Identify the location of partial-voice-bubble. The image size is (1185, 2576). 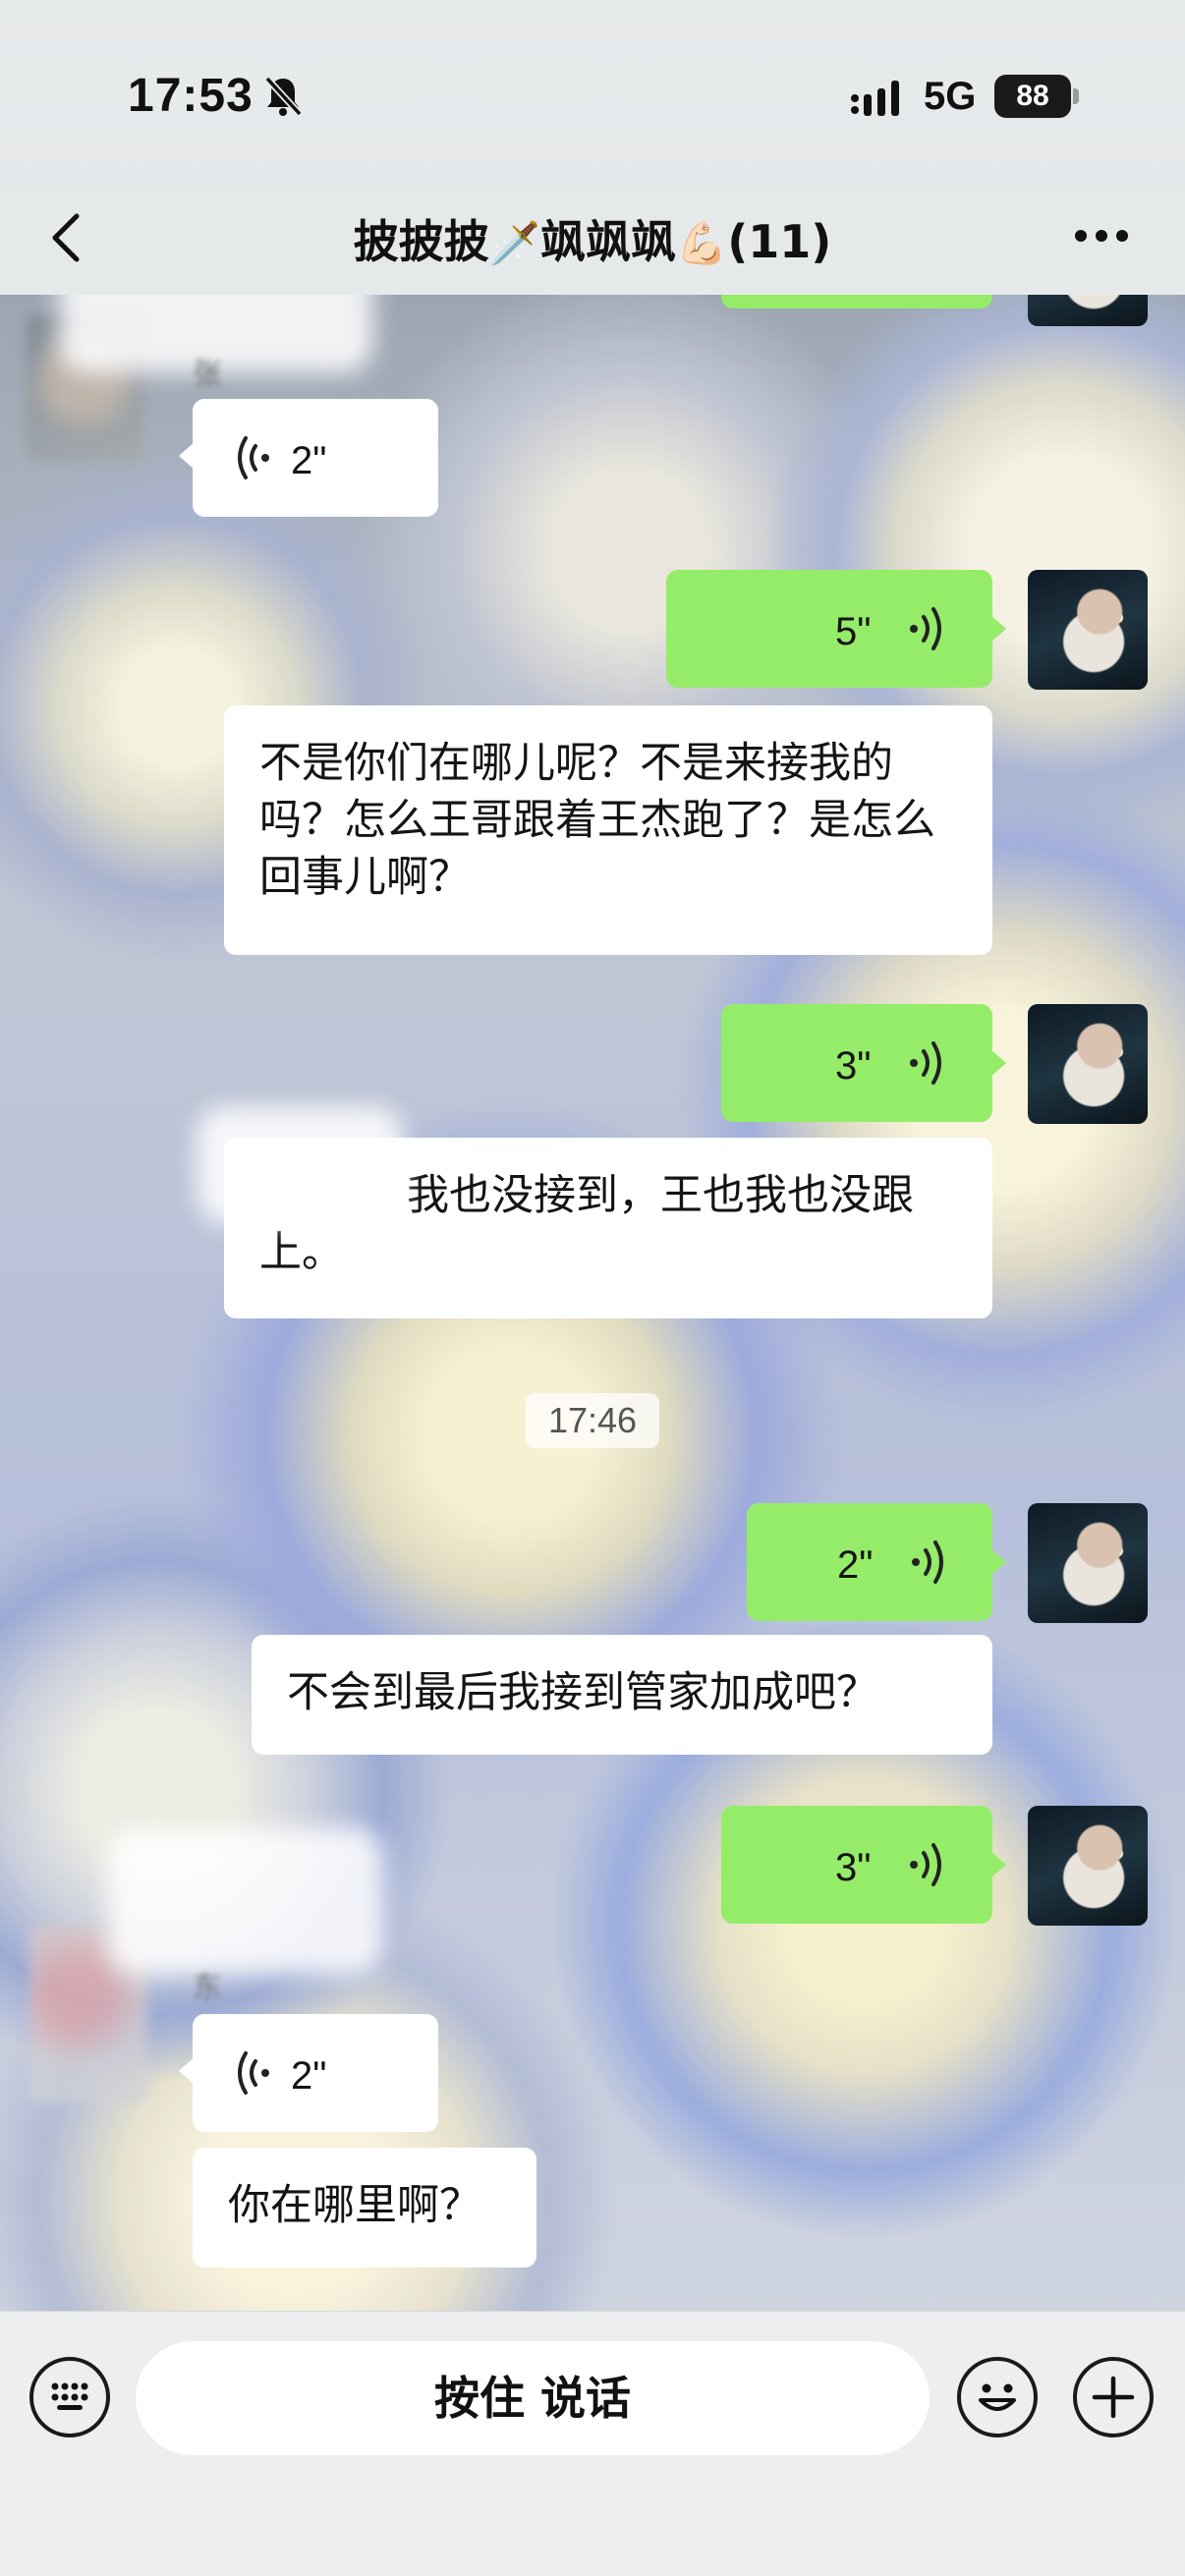
(857, 301).